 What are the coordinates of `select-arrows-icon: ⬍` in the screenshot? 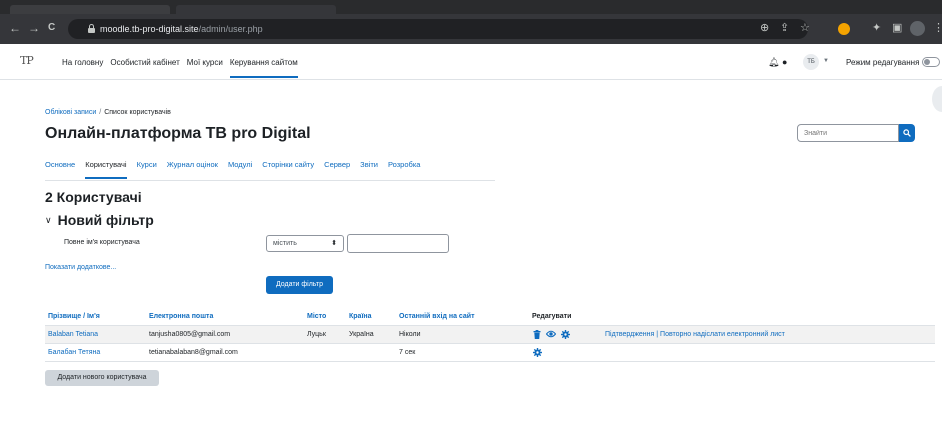 It's located at (334, 243).